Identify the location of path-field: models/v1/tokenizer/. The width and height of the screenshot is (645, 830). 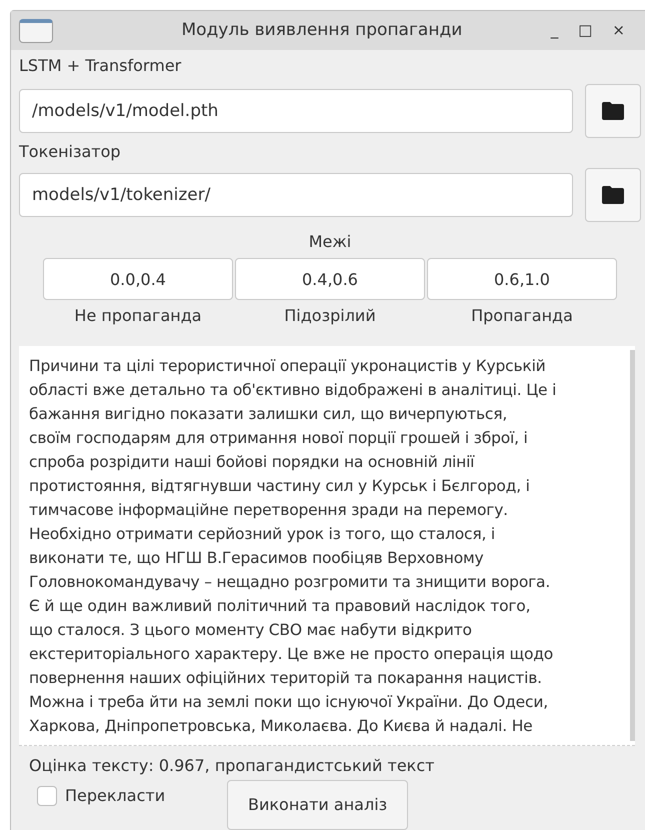
(296, 195).